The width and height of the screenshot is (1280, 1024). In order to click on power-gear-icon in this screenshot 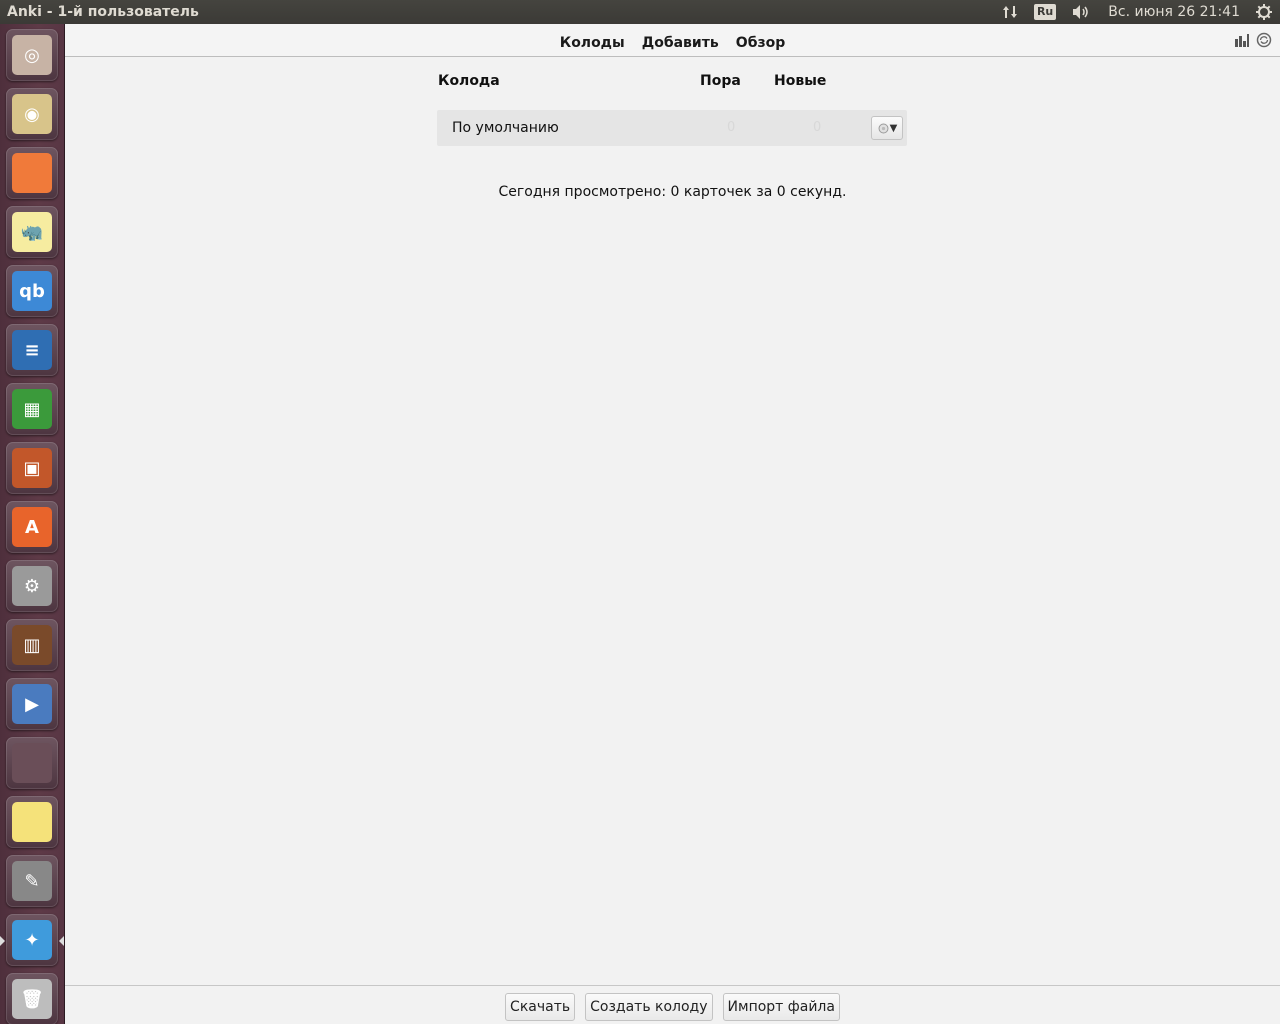, I will do `click(1264, 12)`.